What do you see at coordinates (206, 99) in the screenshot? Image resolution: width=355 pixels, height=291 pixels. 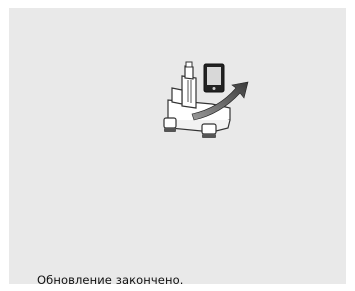 I see `embroidery-machine-update-icon` at bounding box center [206, 99].